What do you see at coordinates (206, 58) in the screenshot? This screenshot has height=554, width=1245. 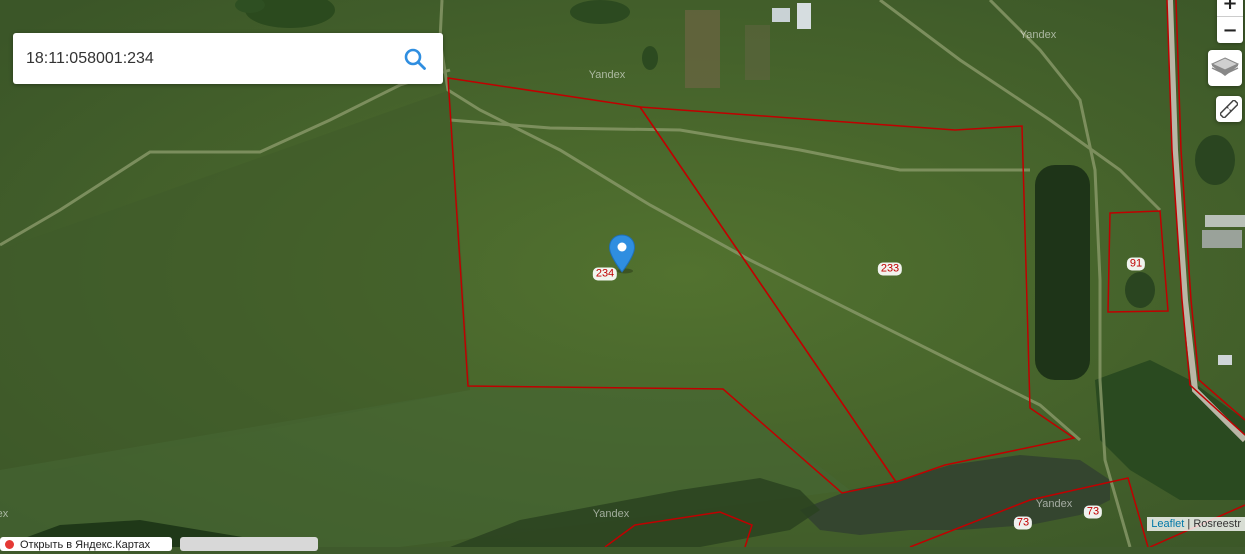 I see `search-input` at bounding box center [206, 58].